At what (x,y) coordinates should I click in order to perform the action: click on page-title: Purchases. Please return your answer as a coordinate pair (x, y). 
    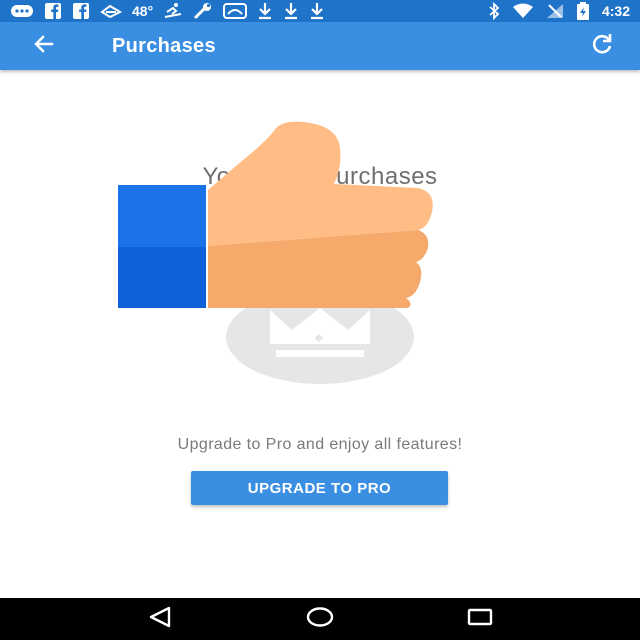
    Looking at the image, I should click on (164, 45).